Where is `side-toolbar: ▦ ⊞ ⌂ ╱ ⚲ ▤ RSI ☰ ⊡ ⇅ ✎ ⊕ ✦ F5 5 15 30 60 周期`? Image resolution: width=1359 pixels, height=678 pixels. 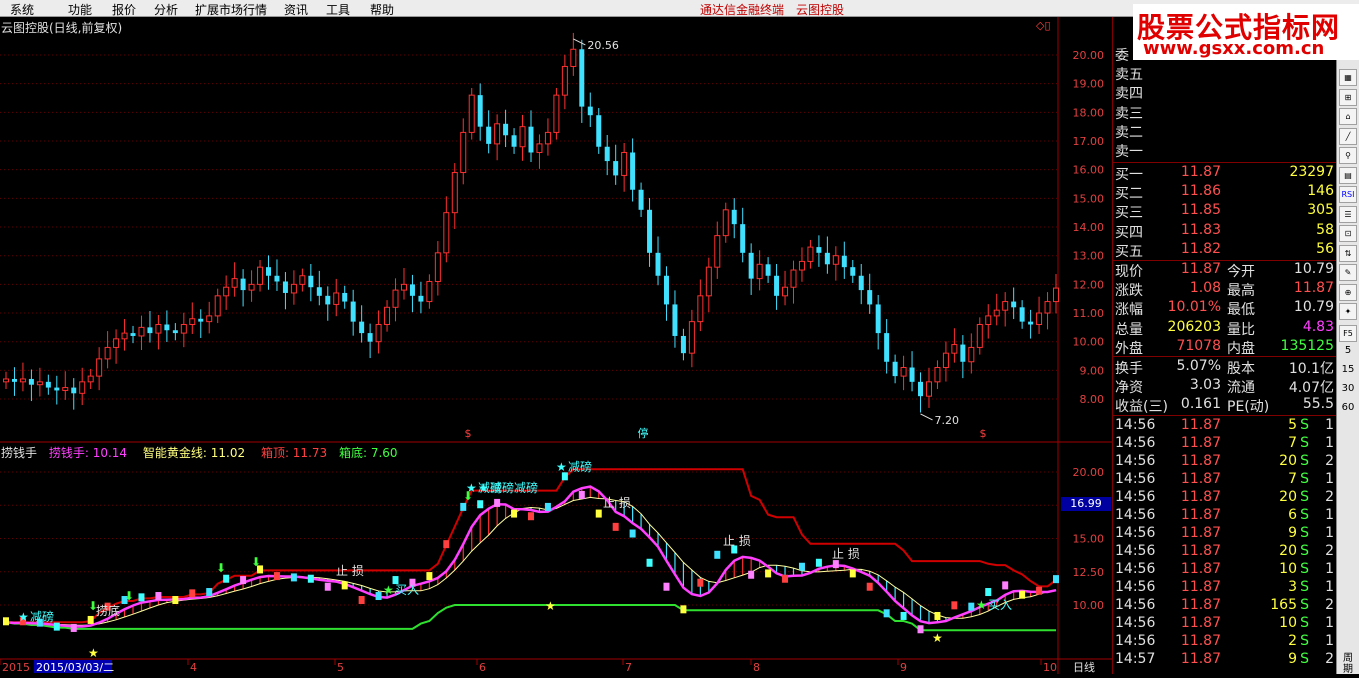 side-toolbar: ▦ ⊞ ⌂ ╱ ⚲ ▤ RSI ☰ ⊡ ⇅ ✎ ⊕ ✦ F5 5 15 30 60 周期 is located at coordinates (1347, 346).